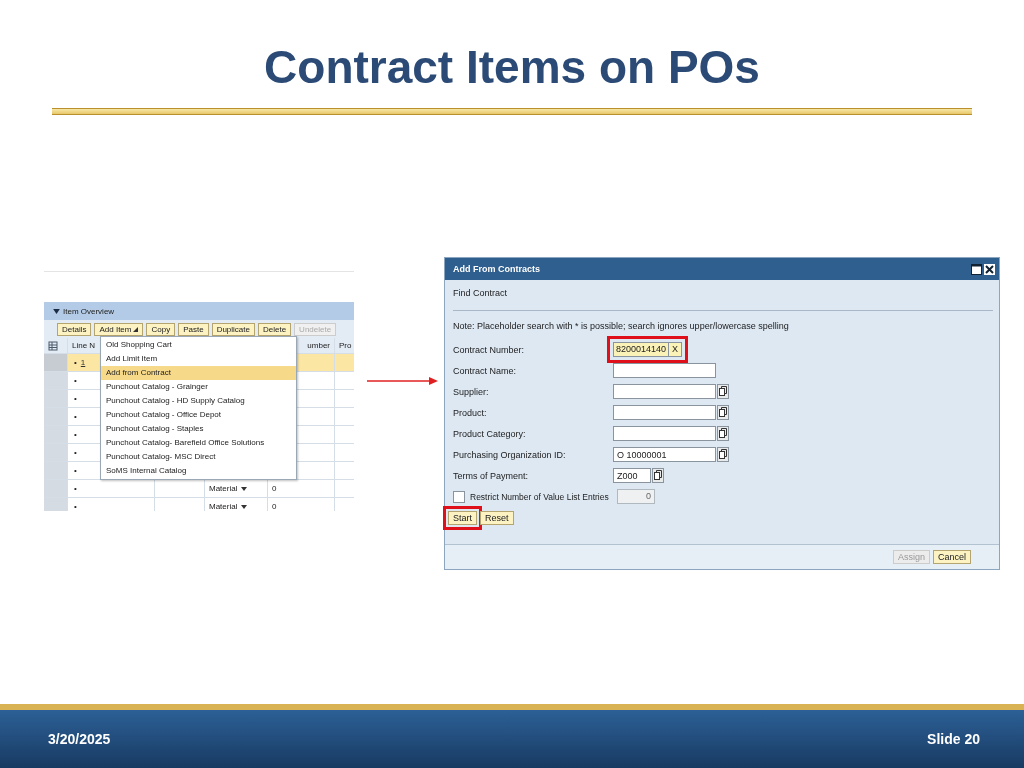  I want to click on field-label: Contract Name:, so click(485, 370).